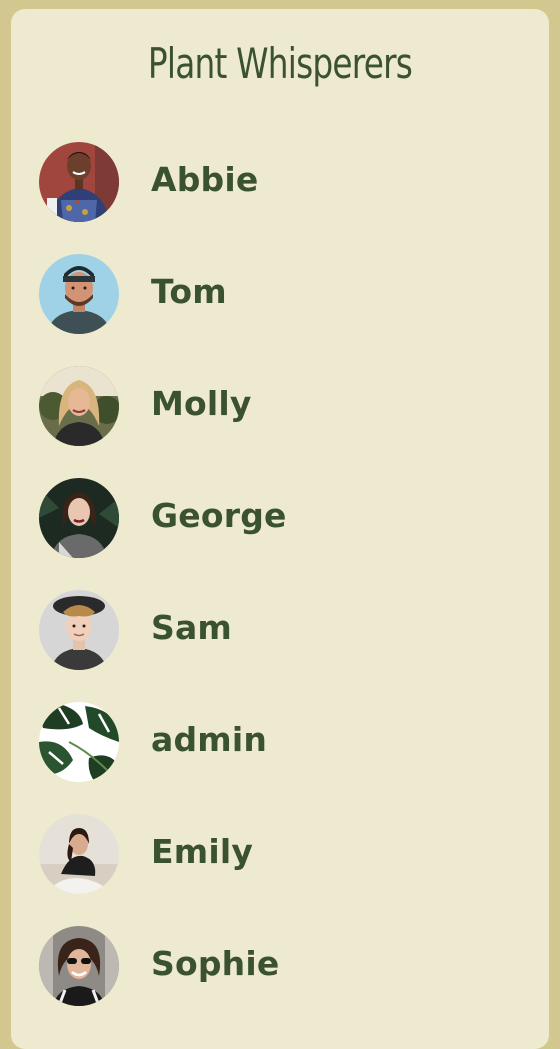  I want to click on user-row-molly: Molly, so click(280, 412).